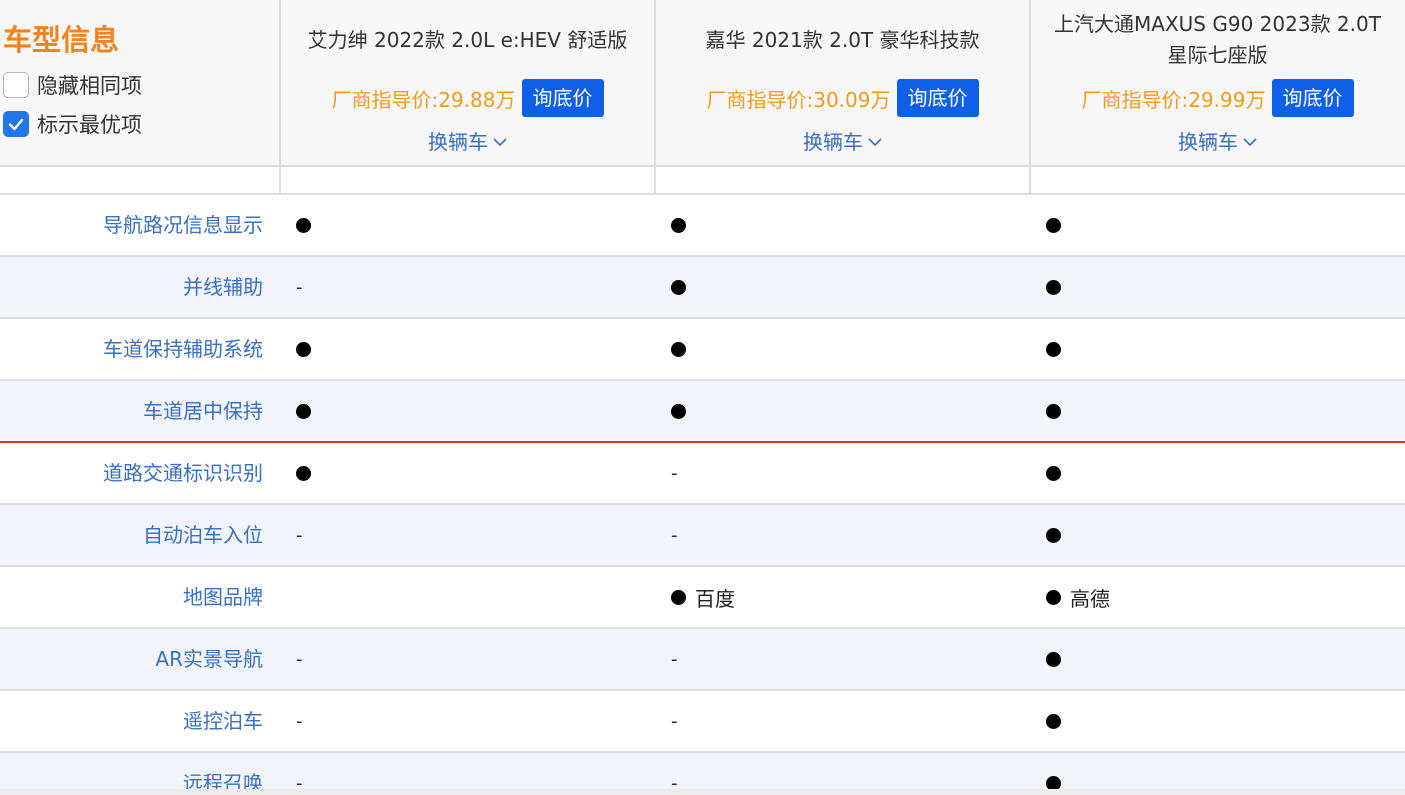 Image resolution: width=1405 pixels, height=795 pixels. I want to click on mark-best-label: 标示最优项, so click(89, 125).